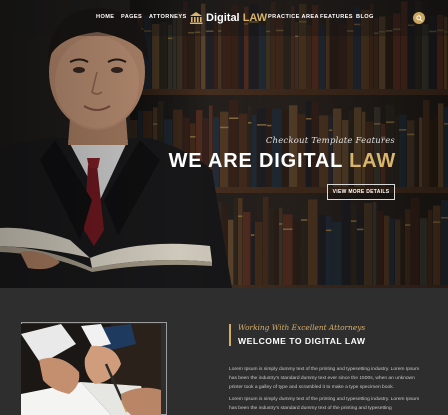 Image resolution: width=448 pixels, height=415 pixels. I want to click on search-icon, so click(419, 18).